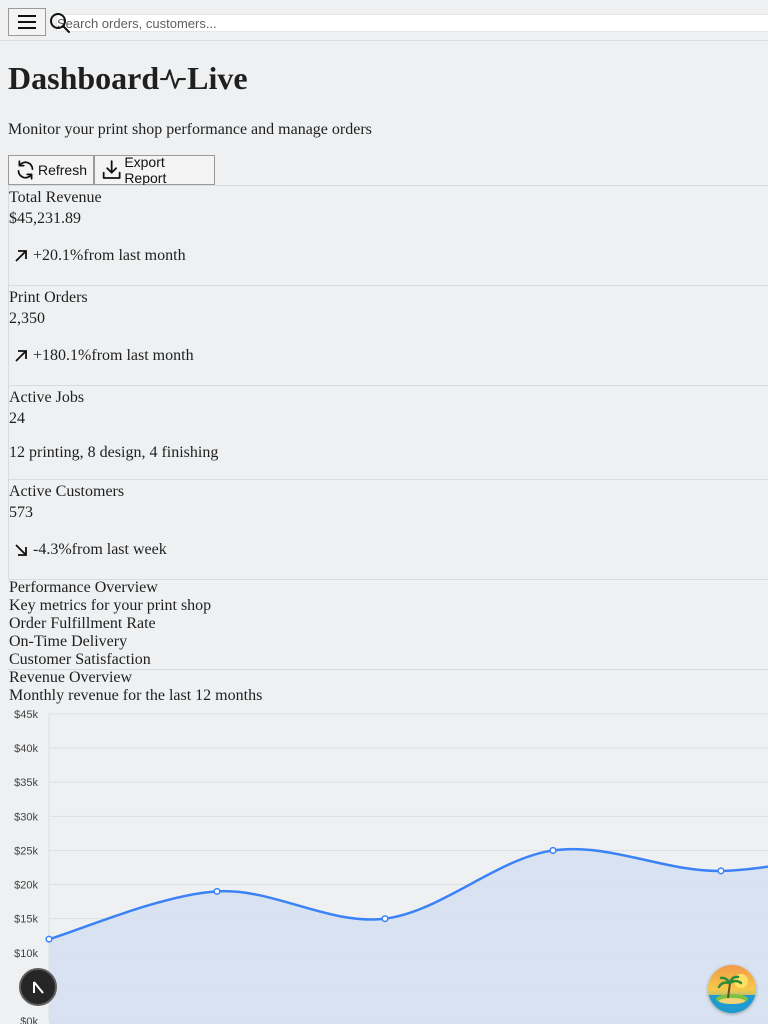  Describe the element at coordinates (60, 23) in the screenshot. I see `search-icon` at that location.